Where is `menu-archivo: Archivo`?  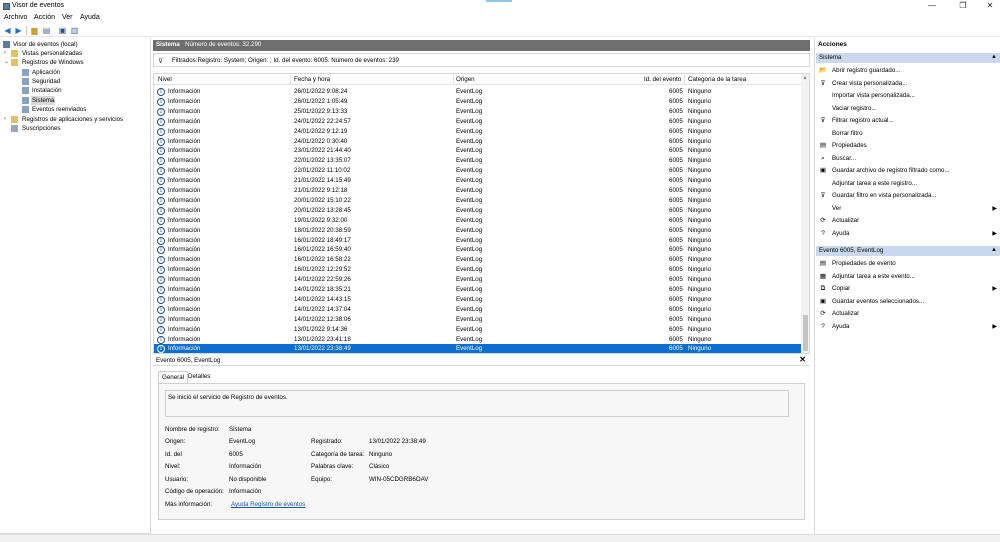
menu-archivo: Archivo is located at coordinates (15, 17).